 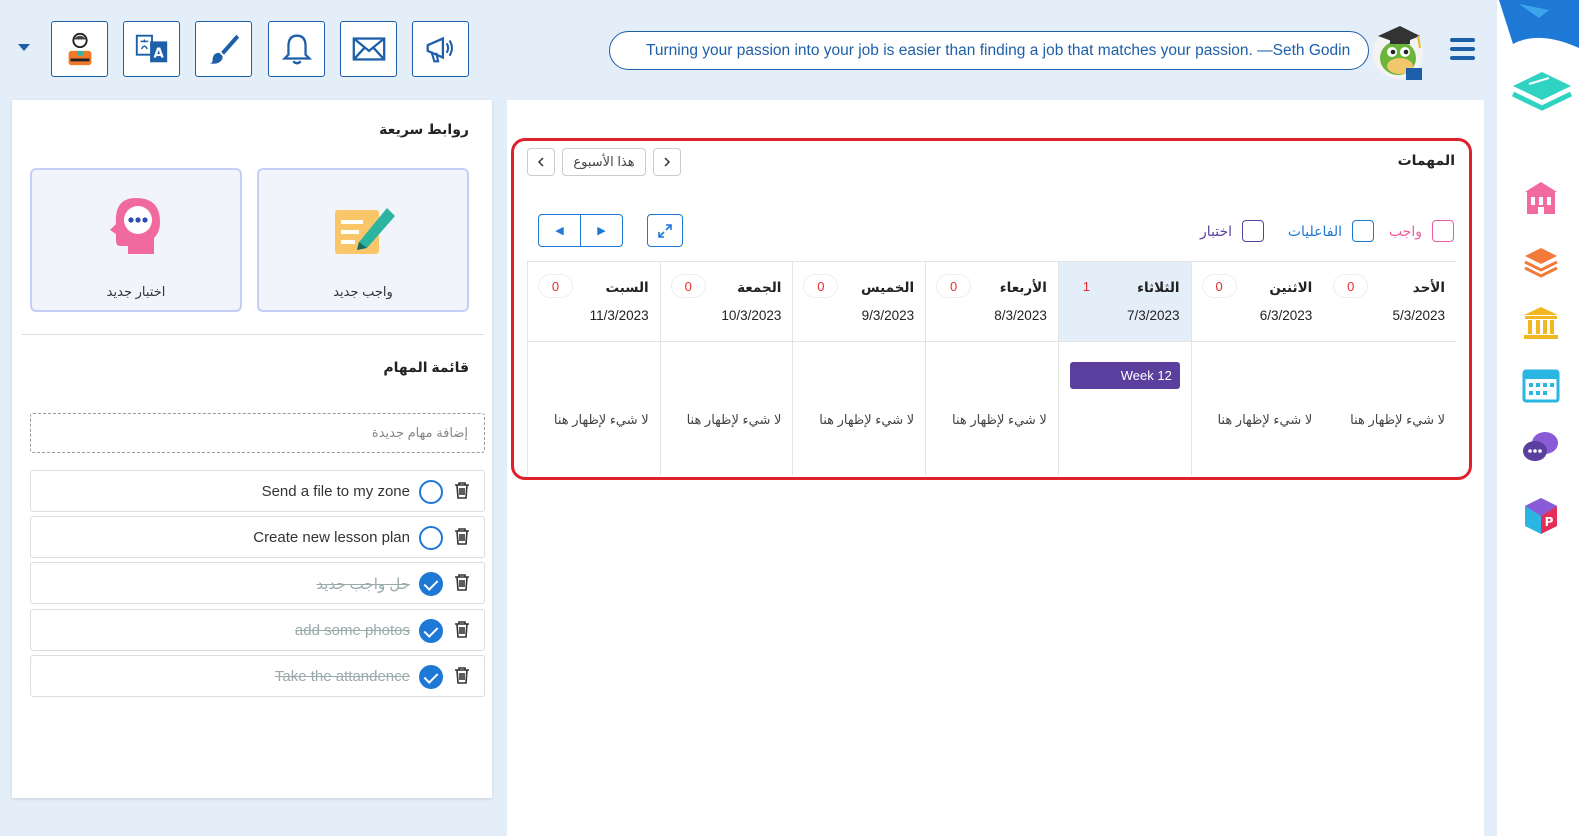 I want to click on cube-icon: P, so click(x=1541, y=516).